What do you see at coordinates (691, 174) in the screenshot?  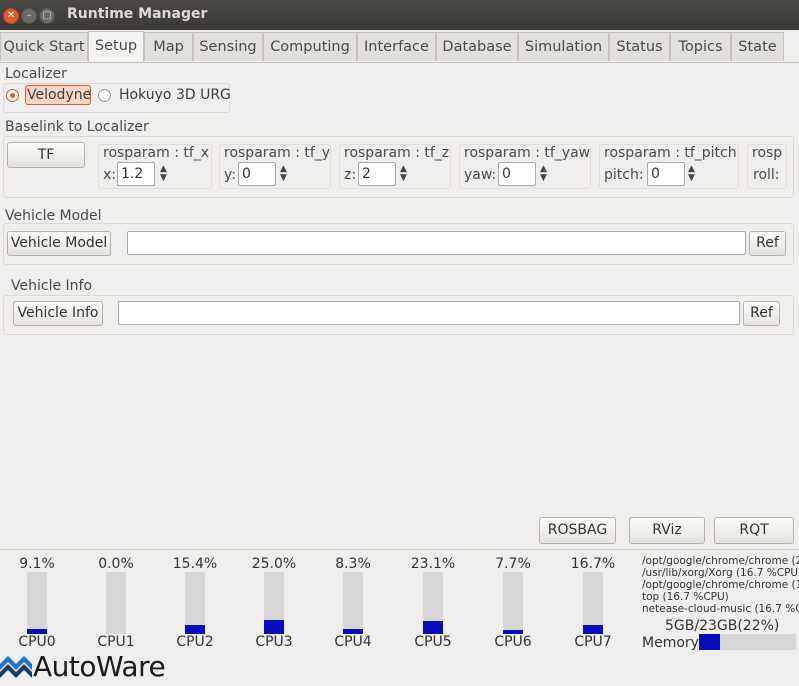 I see `tf-pitch-stepper-icon: ▲ ▼` at bounding box center [691, 174].